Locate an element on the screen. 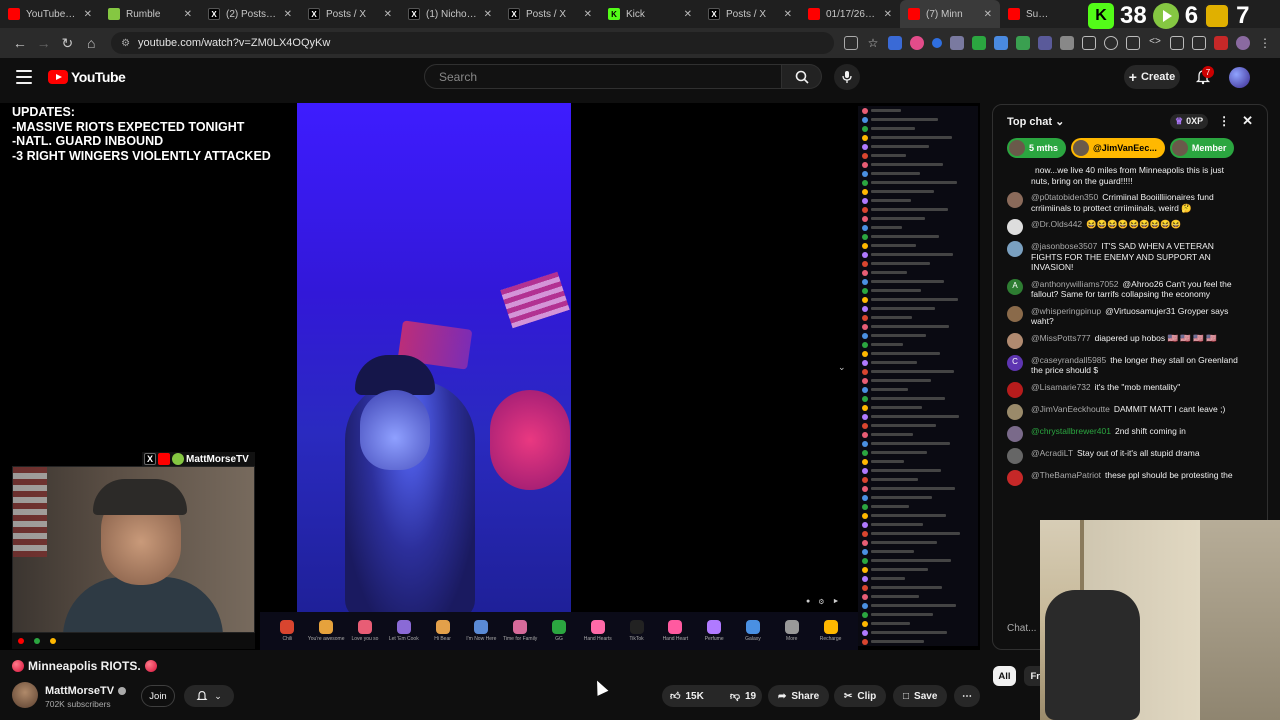 This screenshot has width=1280, height=720. profile-avatar-icon is located at coordinates (1243, 43).